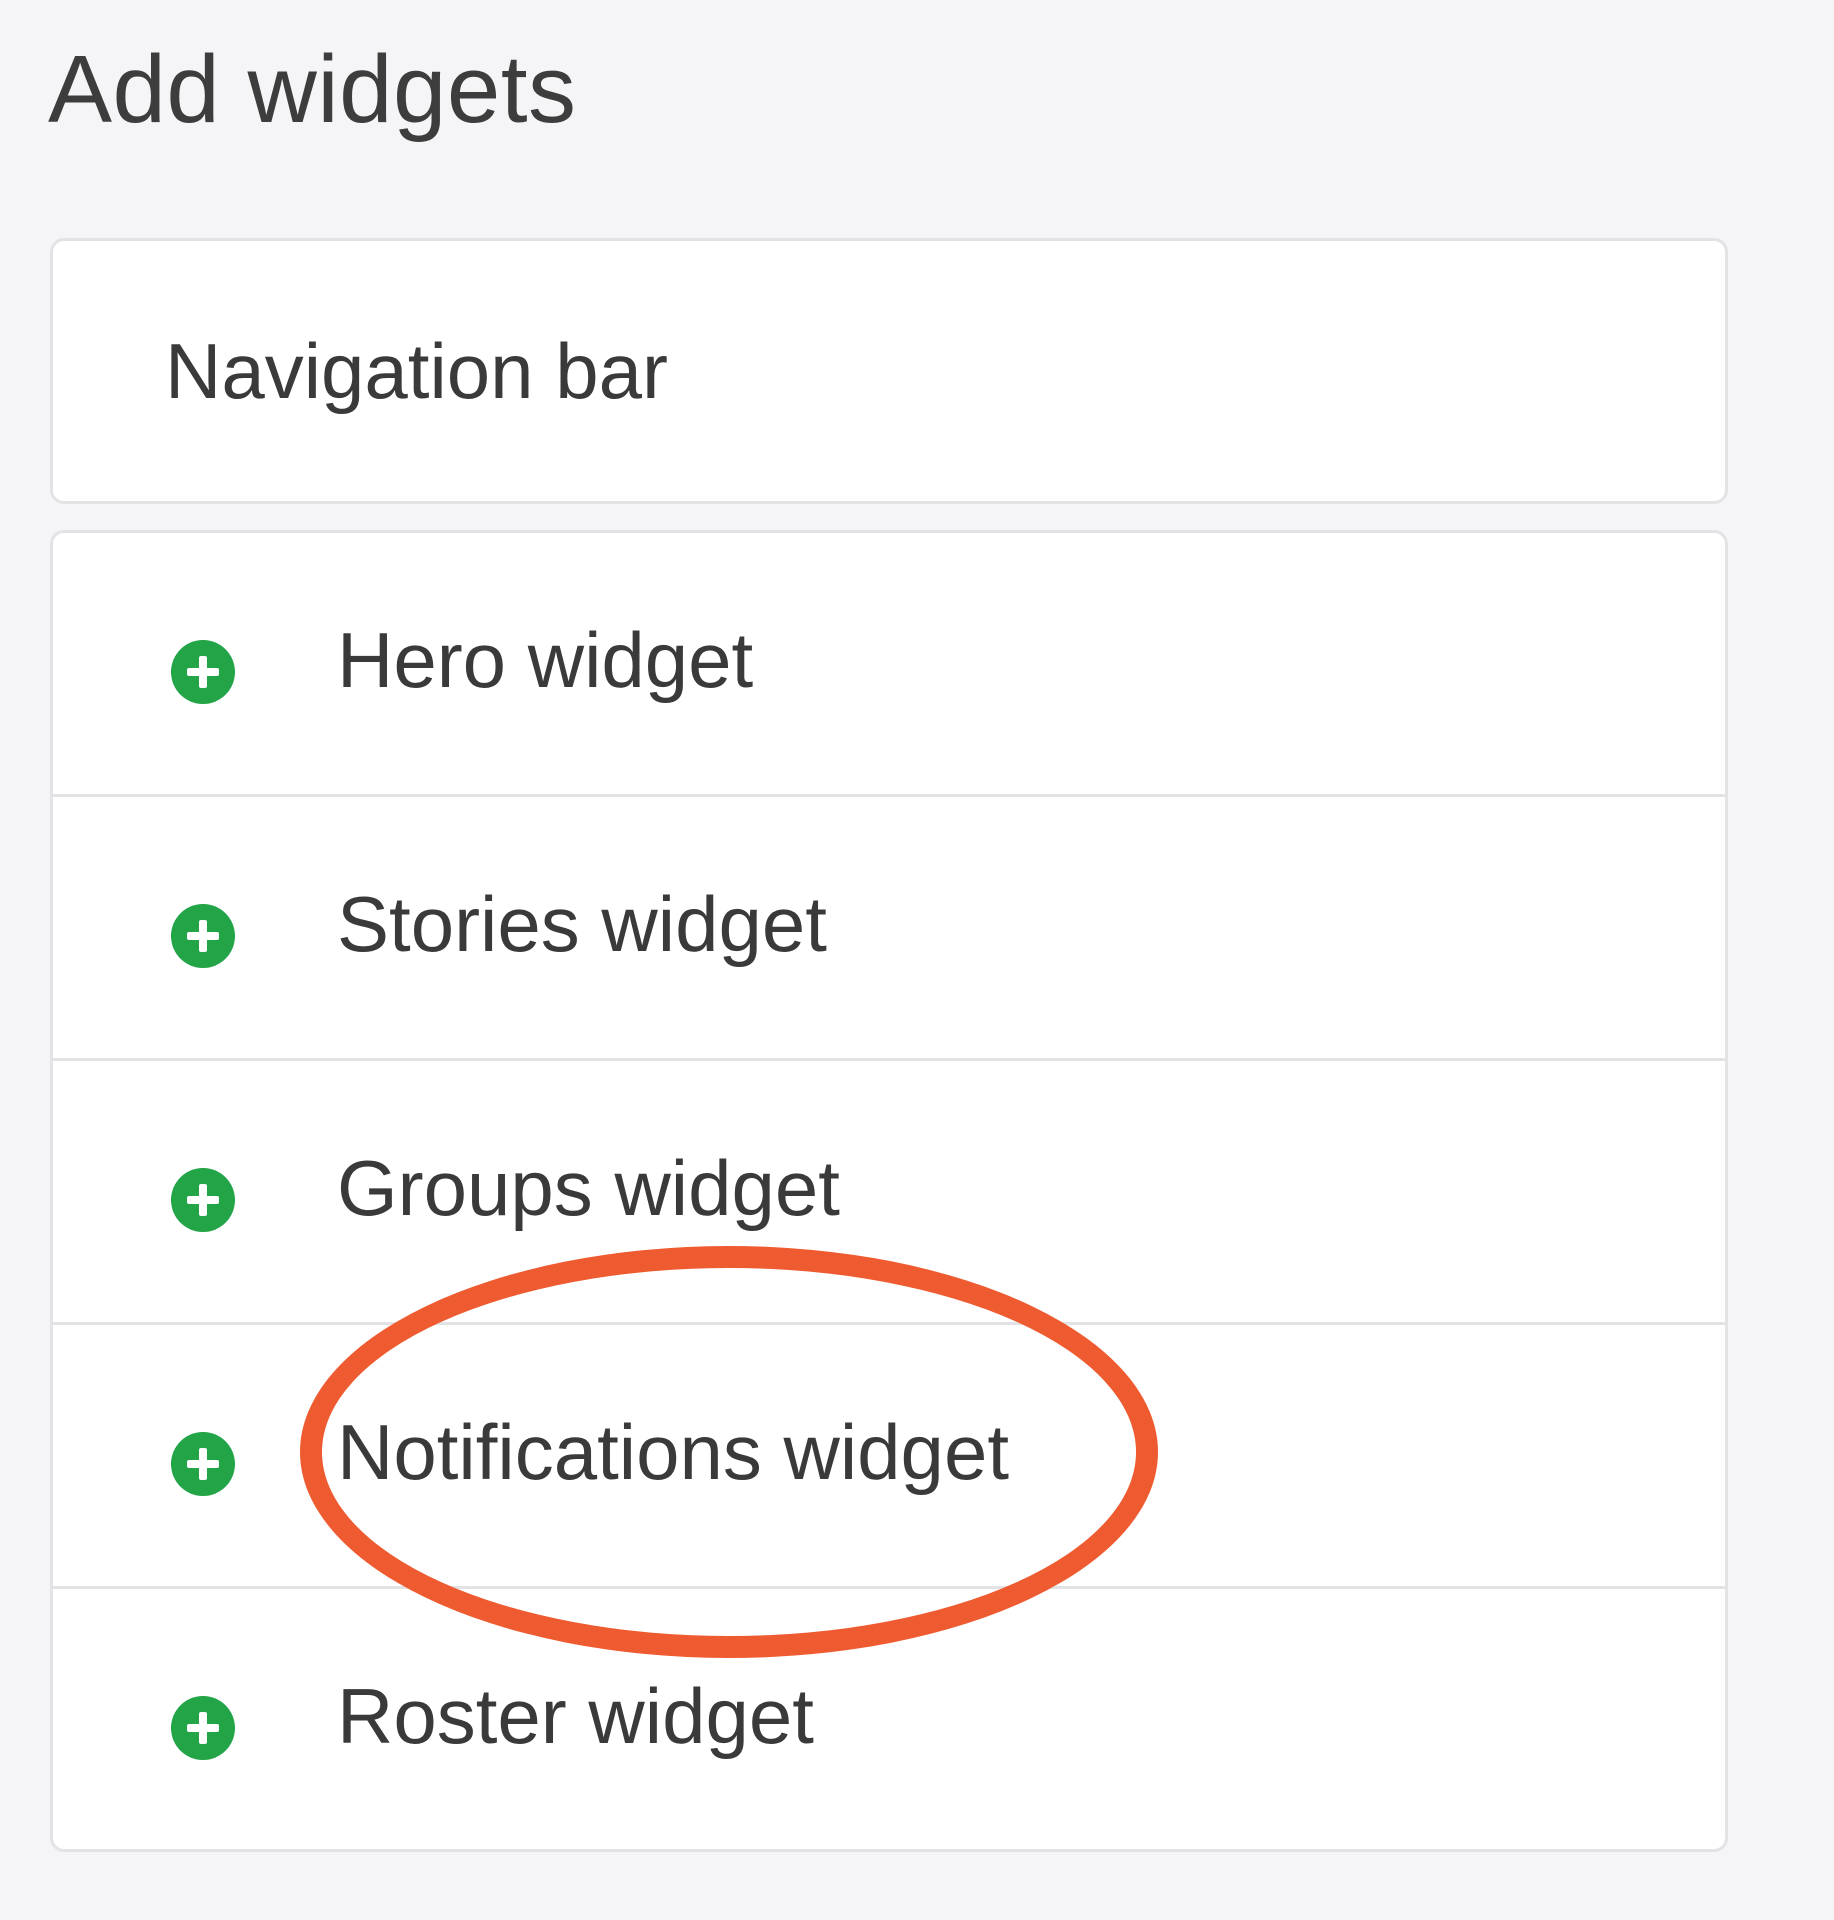 The image size is (1834, 1920). Describe the element at coordinates (588, 1188) in the screenshot. I see `widget-label: Groups widget` at that location.